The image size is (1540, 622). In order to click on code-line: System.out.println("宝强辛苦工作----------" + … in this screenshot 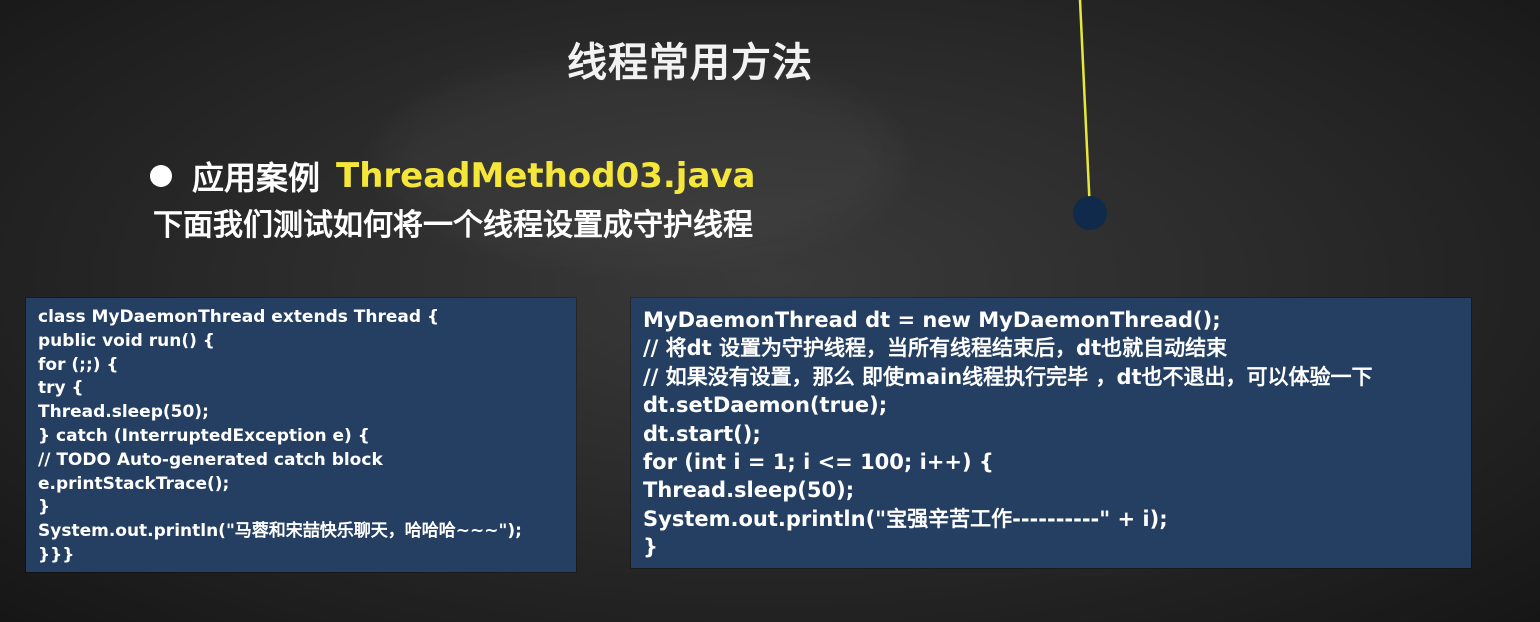, I will do `click(905, 518)`.